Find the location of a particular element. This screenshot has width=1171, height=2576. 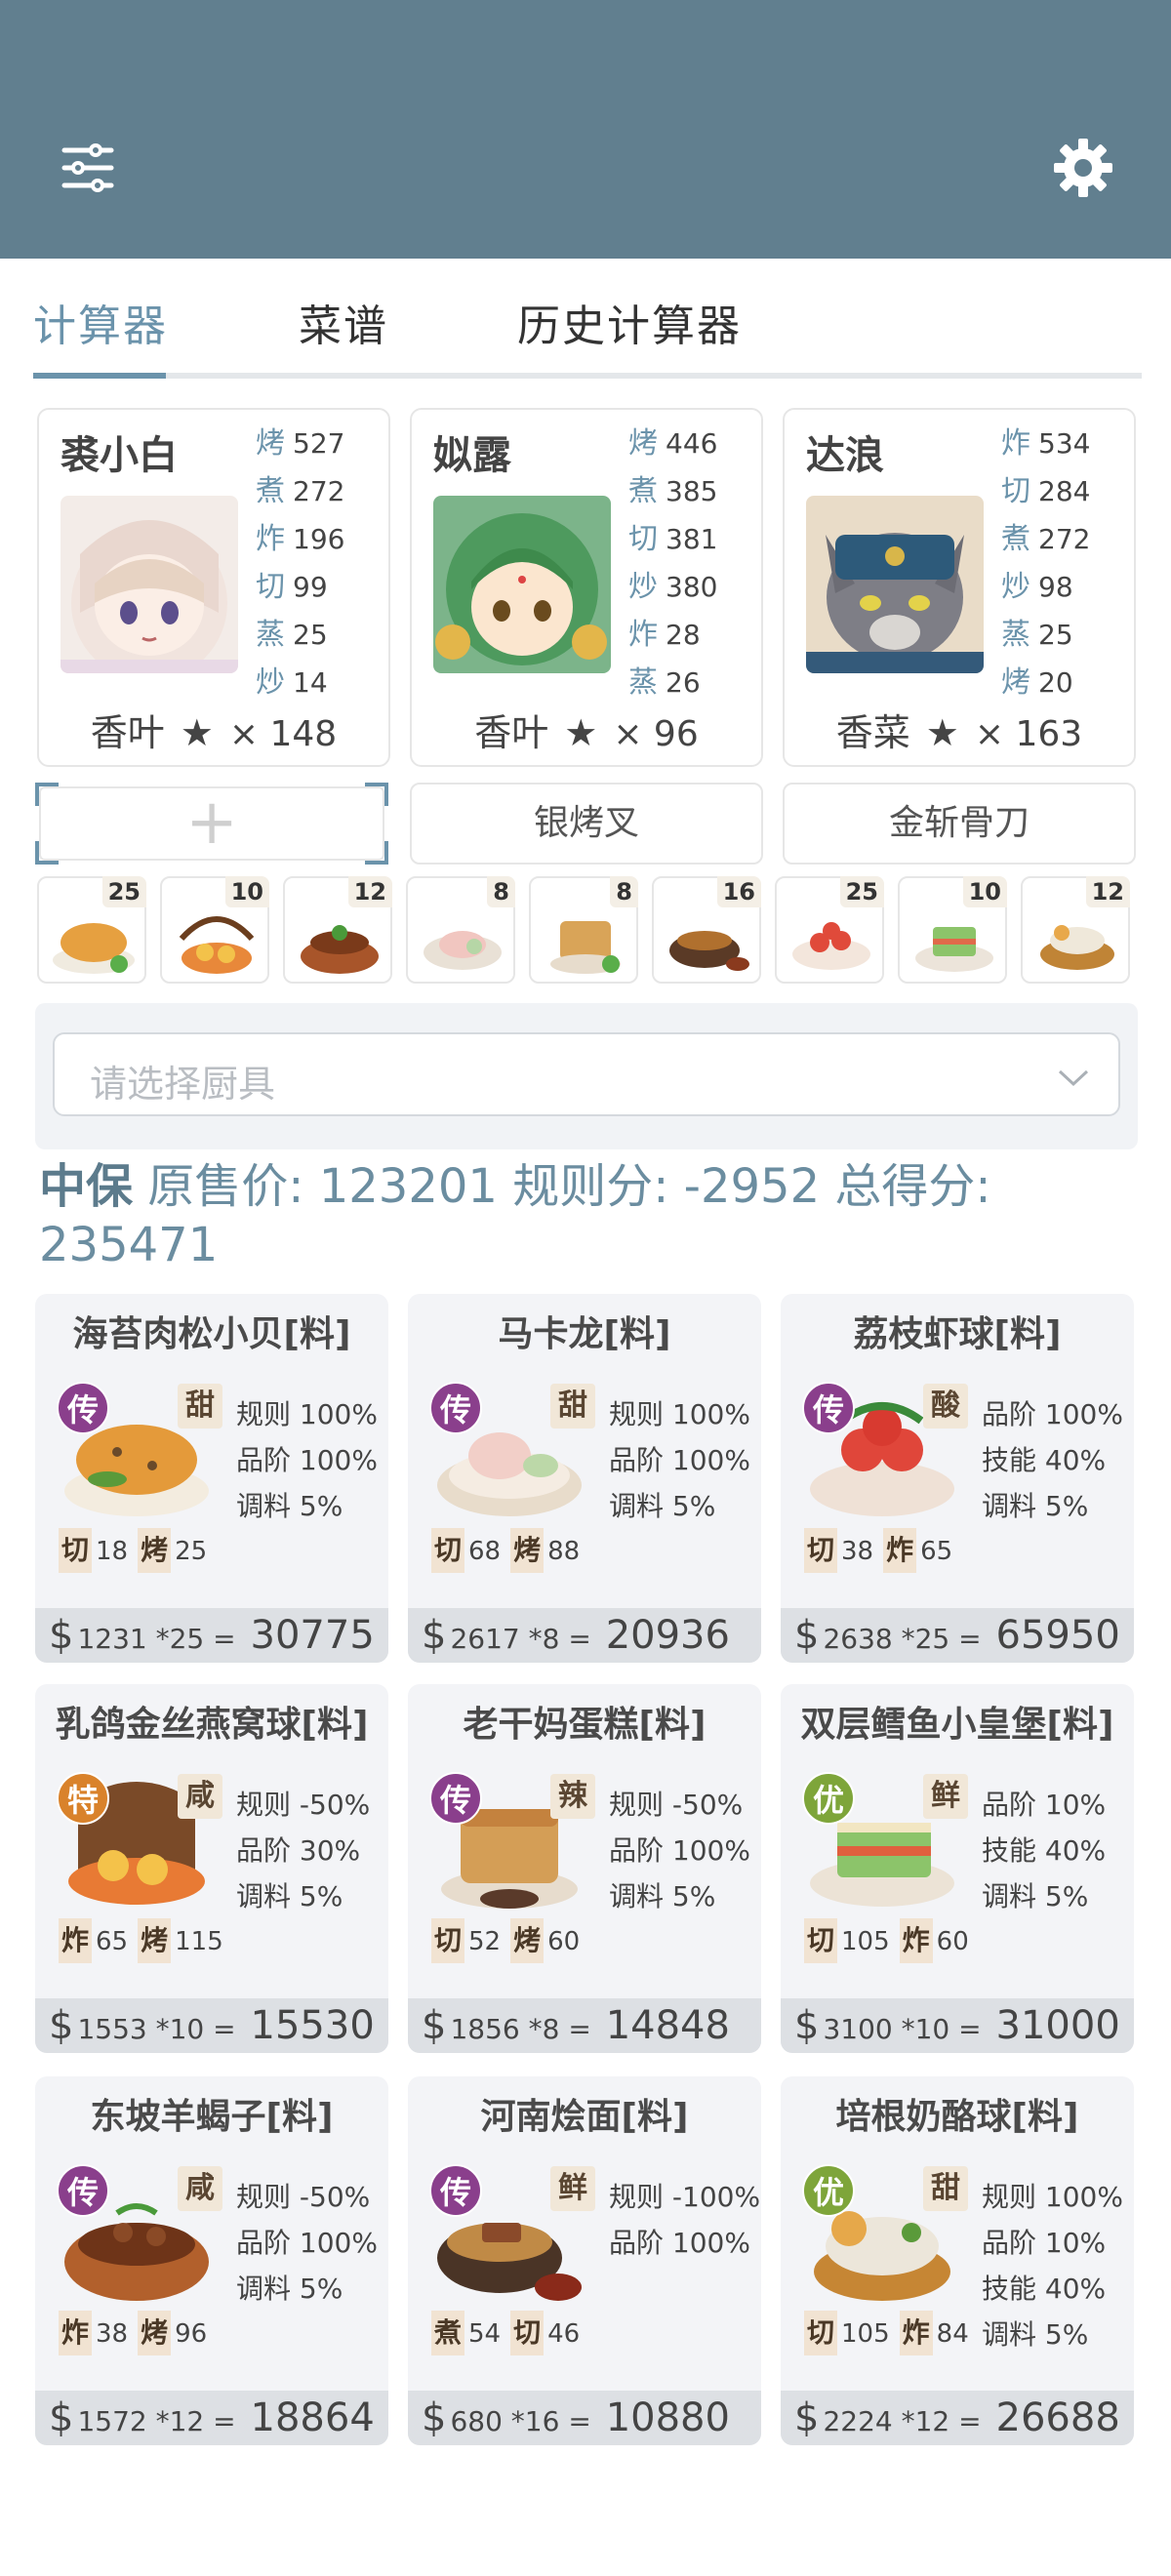

skill-value: 25 is located at coordinates (191, 1551).